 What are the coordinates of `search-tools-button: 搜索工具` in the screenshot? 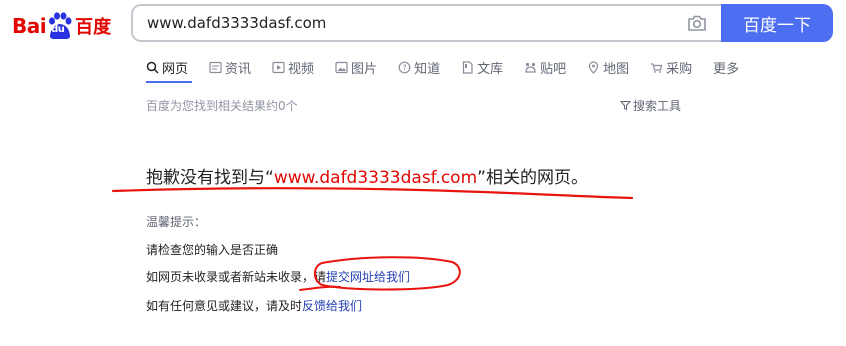 It's located at (650, 105).